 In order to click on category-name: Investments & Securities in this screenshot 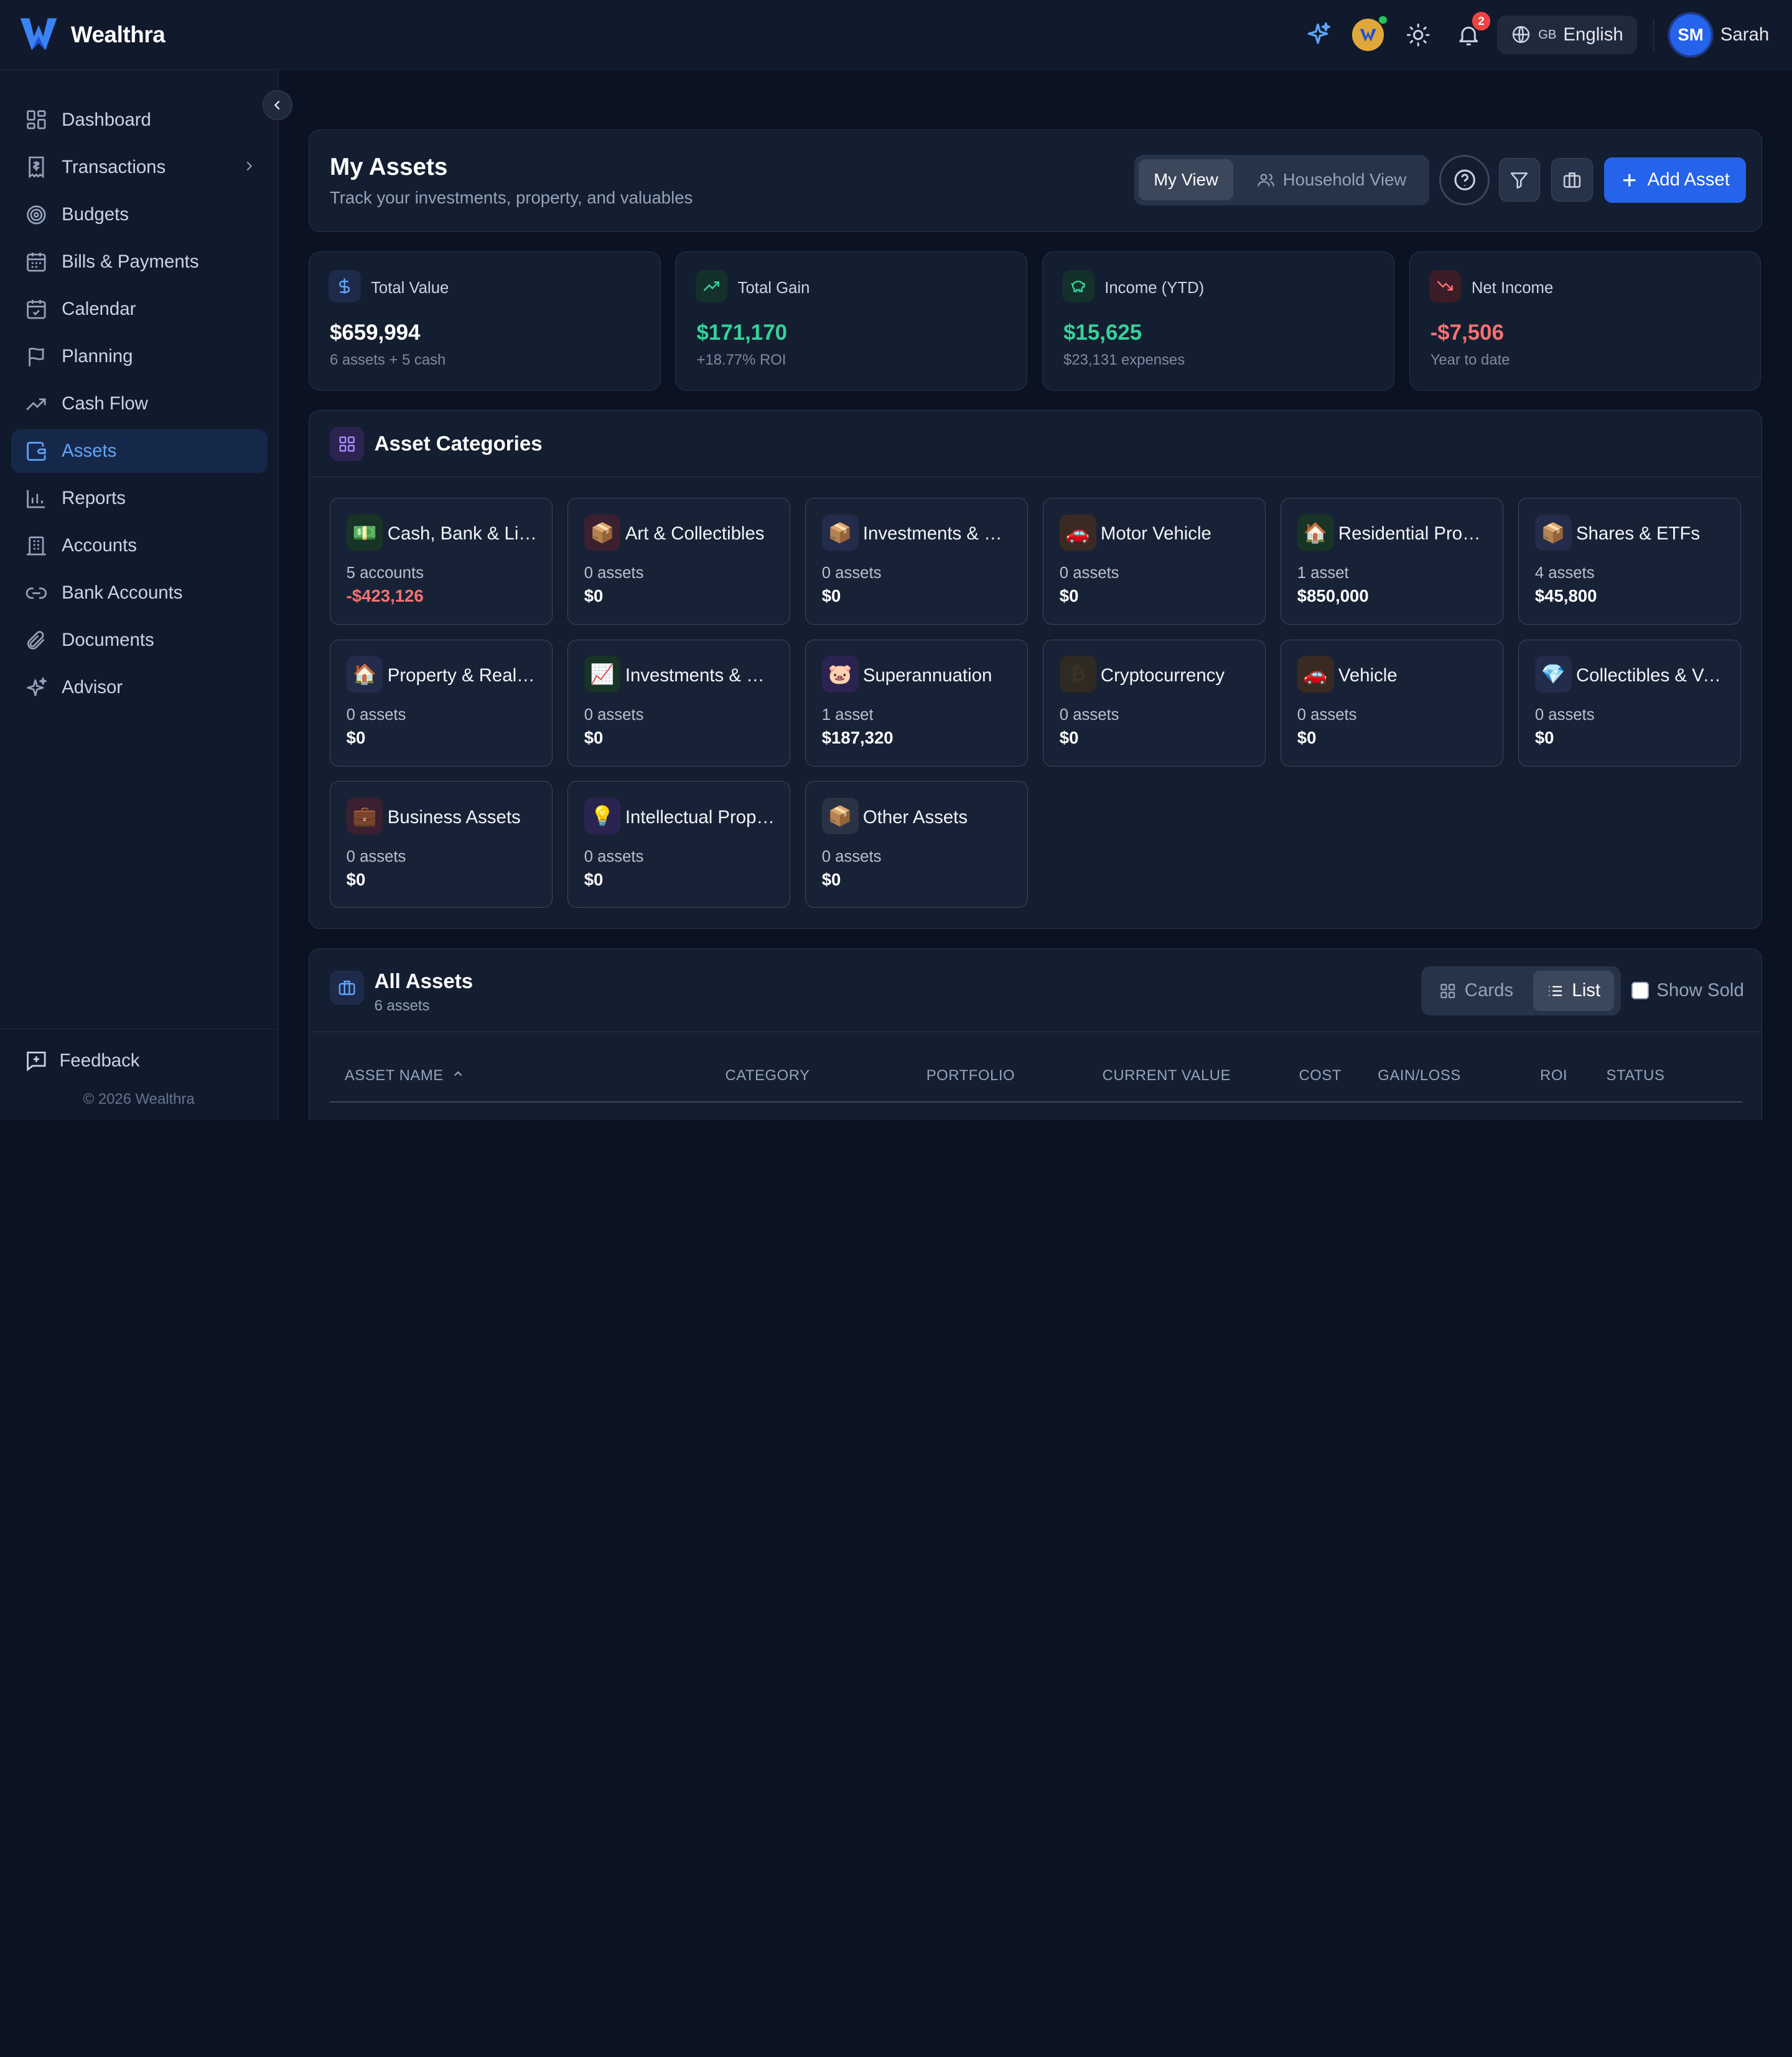, I will do `click(701, 675)`.